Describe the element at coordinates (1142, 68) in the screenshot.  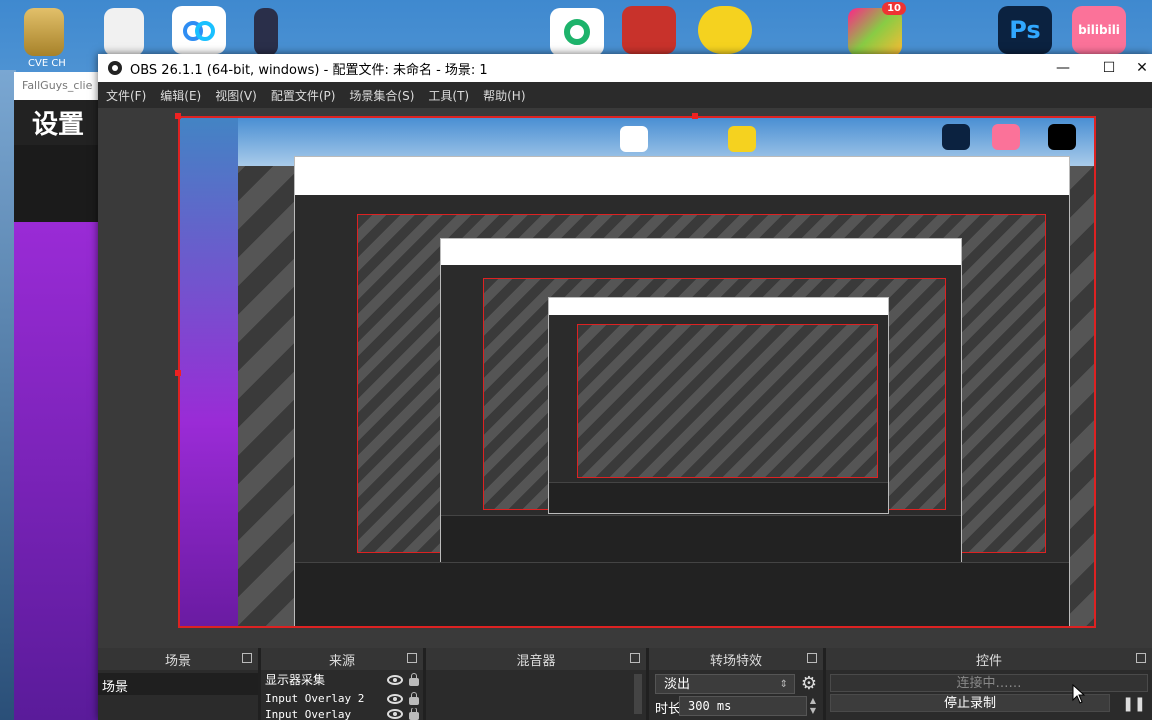
I see `close-button: ✕` at that location.